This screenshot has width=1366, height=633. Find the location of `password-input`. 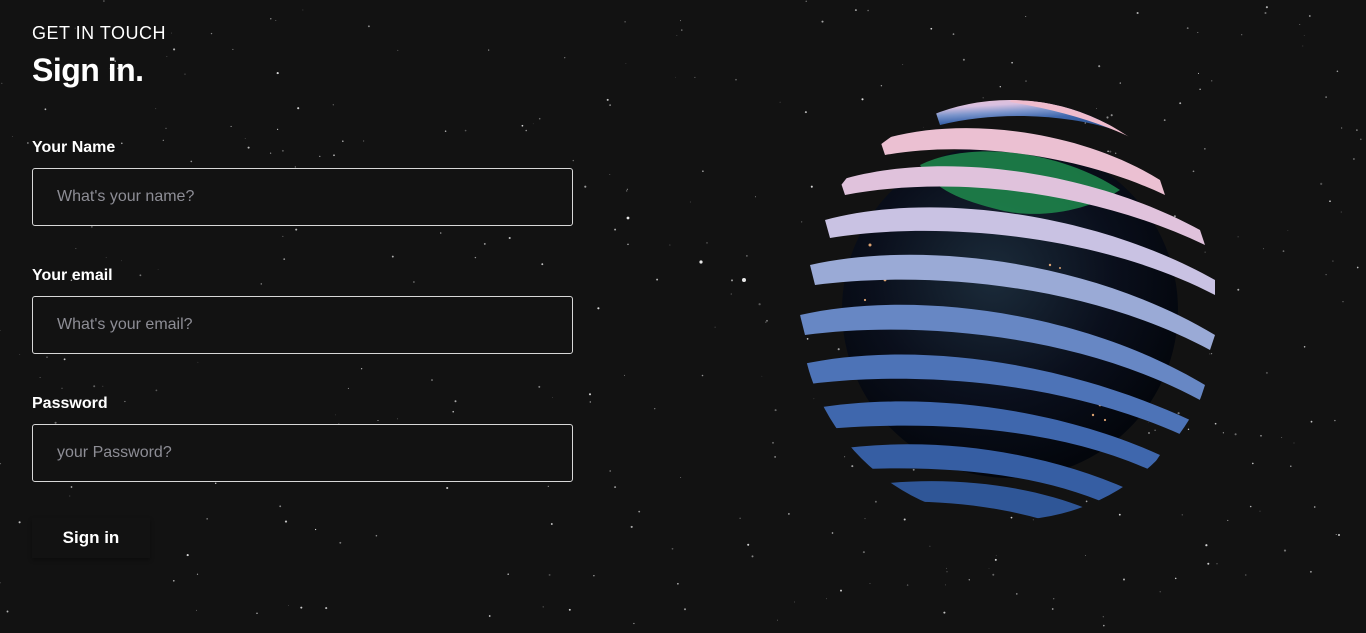

password-input is located at coordinates (302, 453).